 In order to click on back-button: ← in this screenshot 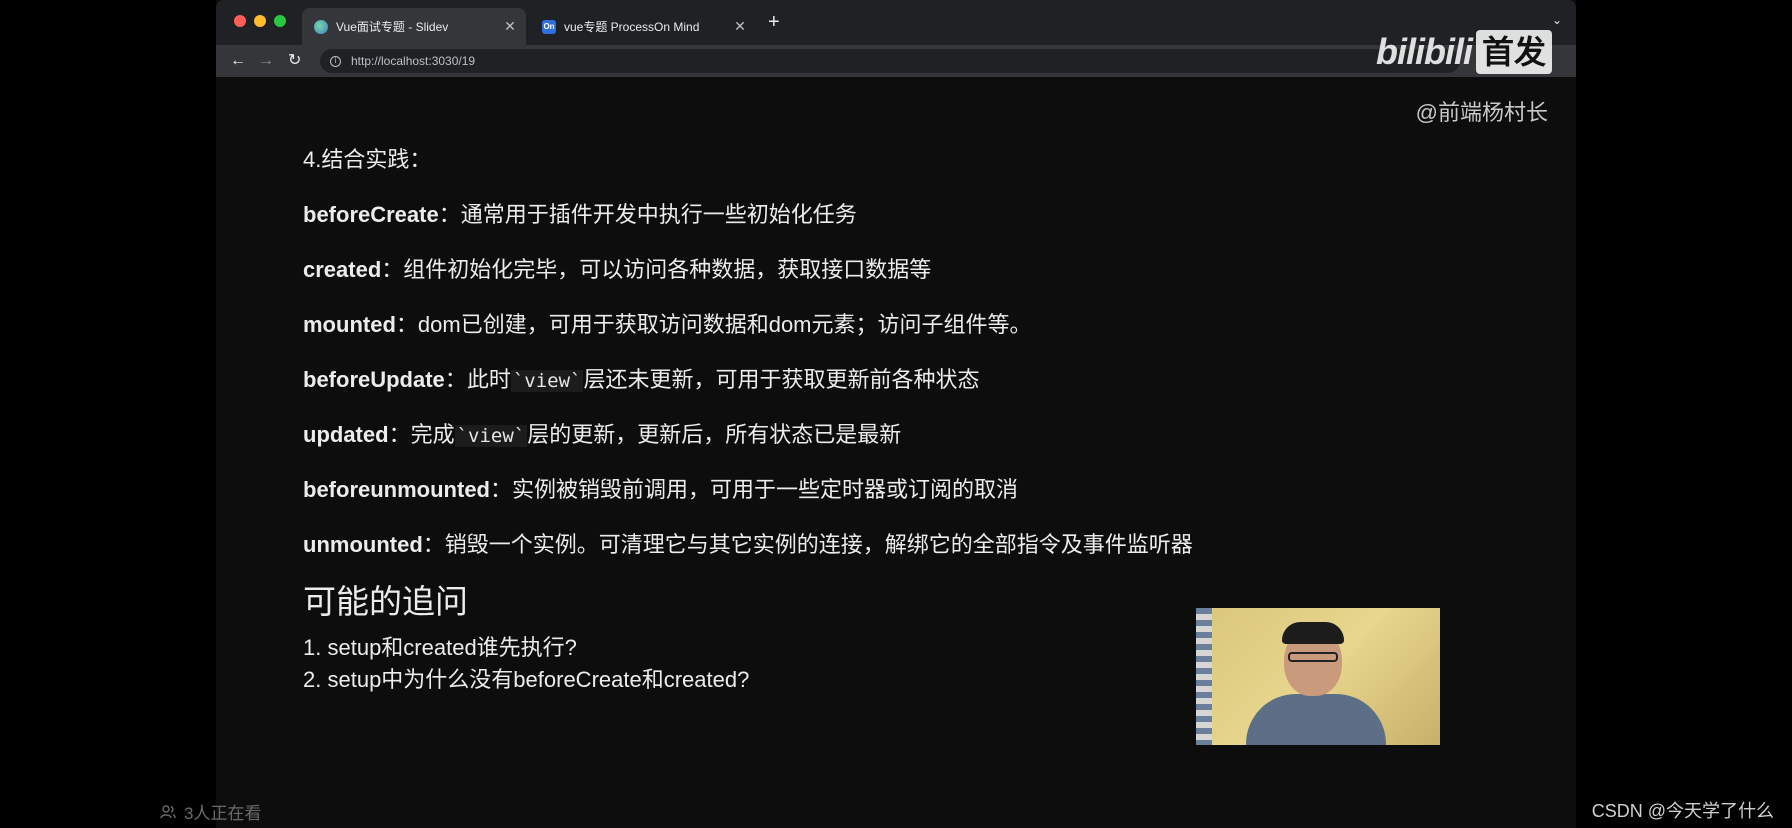, I will do `click(238, 61)`.